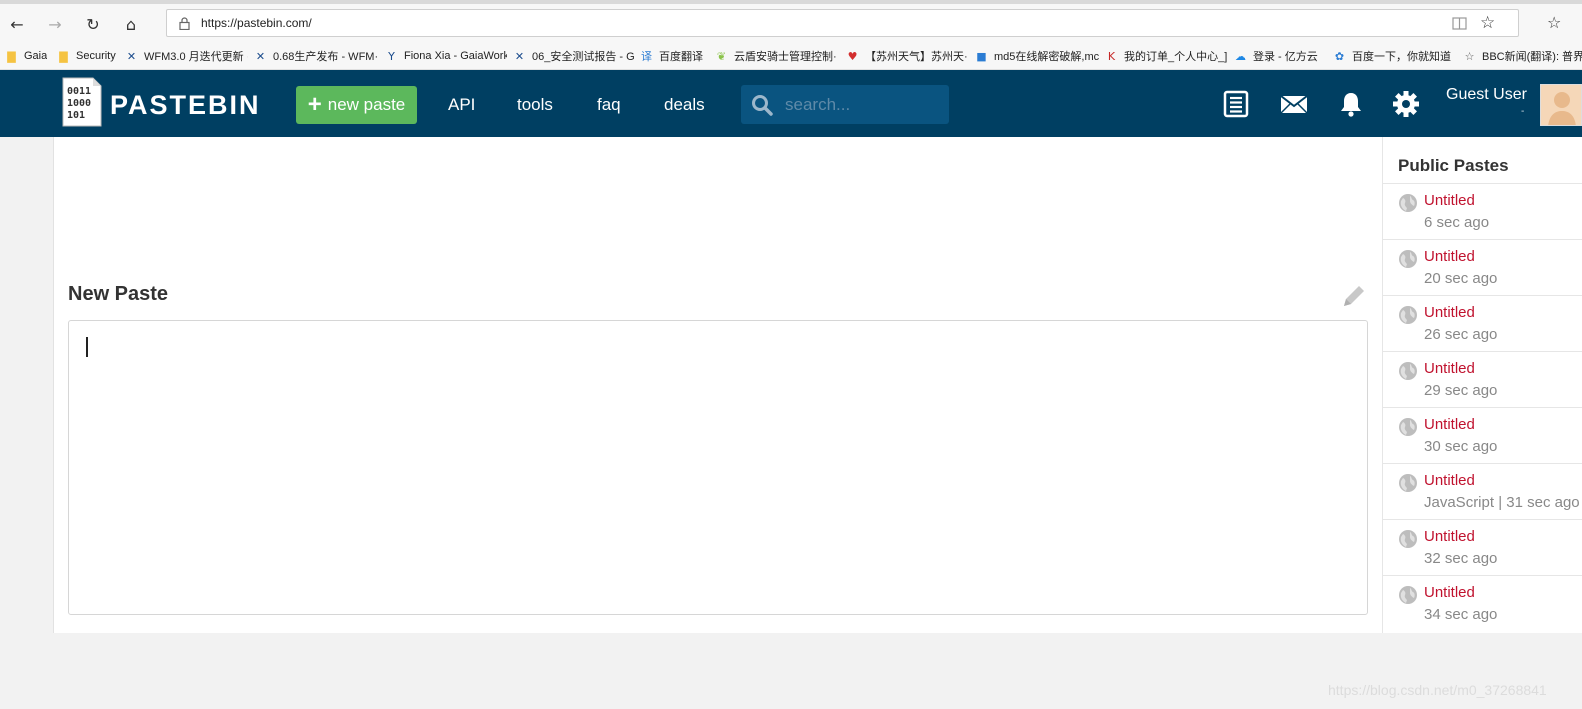 The height and width of the screenshot is (709, 1582). Describe the element at coordinates (1554, 22) in the screenshot. I see `favorites-list-icon: ☆` at that location.